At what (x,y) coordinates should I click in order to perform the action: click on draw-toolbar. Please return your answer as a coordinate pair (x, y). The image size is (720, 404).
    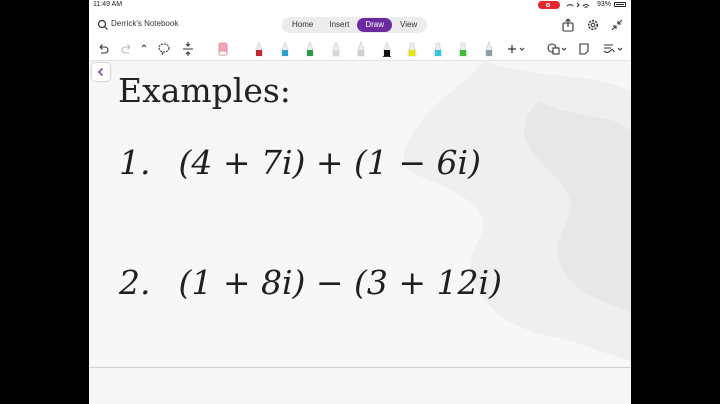
    Looking at the image, I should click on (360, 49).